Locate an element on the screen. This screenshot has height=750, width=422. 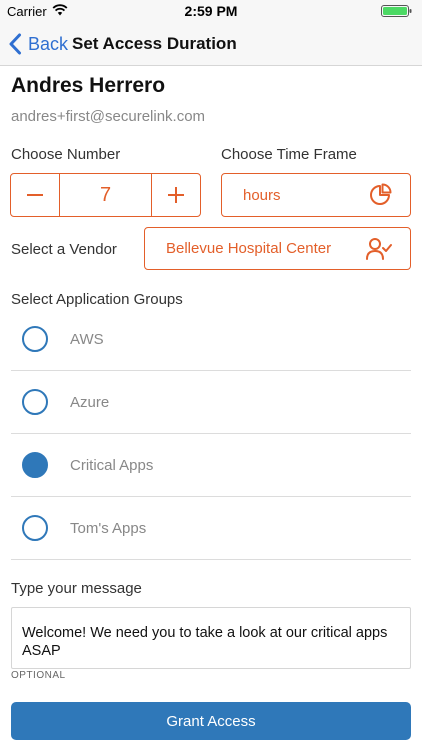
group-label: AWS is located at coordinates (87, 339).